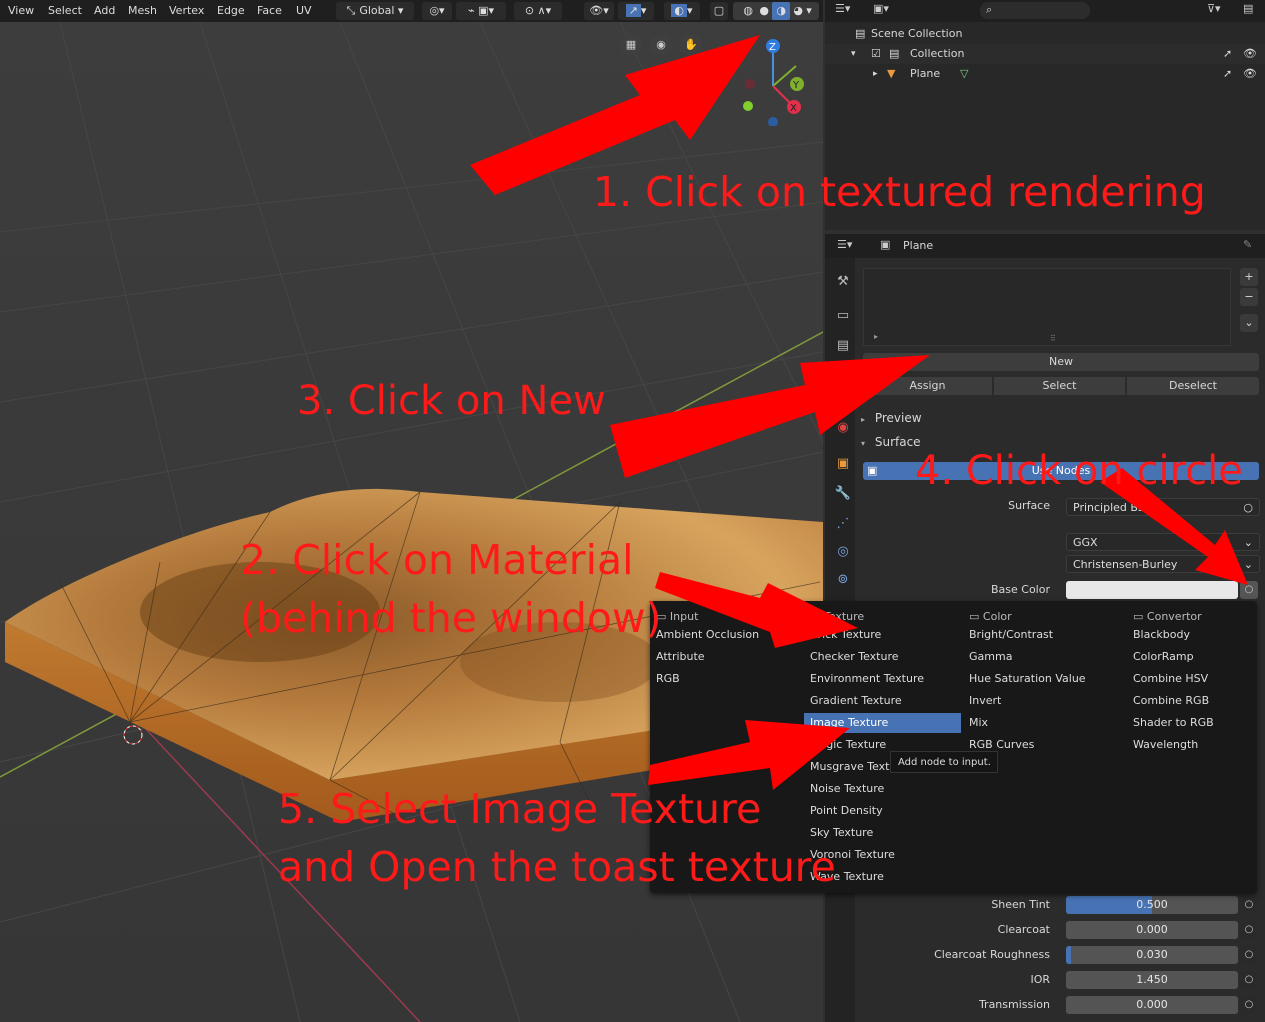 This screenshot has height=1022, width=1265. Describe the element at coordinates (882, 789) in the screenshot. I see `menu-item-noise-texture: Noise Texture` at that location.